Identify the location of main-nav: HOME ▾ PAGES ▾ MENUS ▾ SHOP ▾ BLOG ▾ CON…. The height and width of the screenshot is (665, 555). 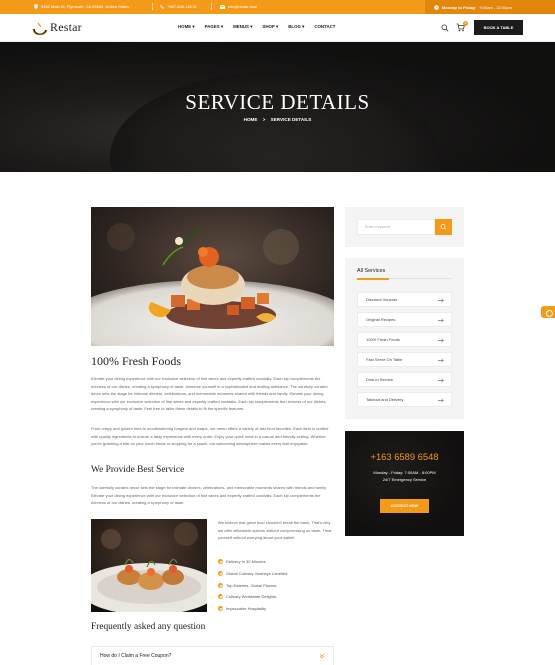
(256, 27).